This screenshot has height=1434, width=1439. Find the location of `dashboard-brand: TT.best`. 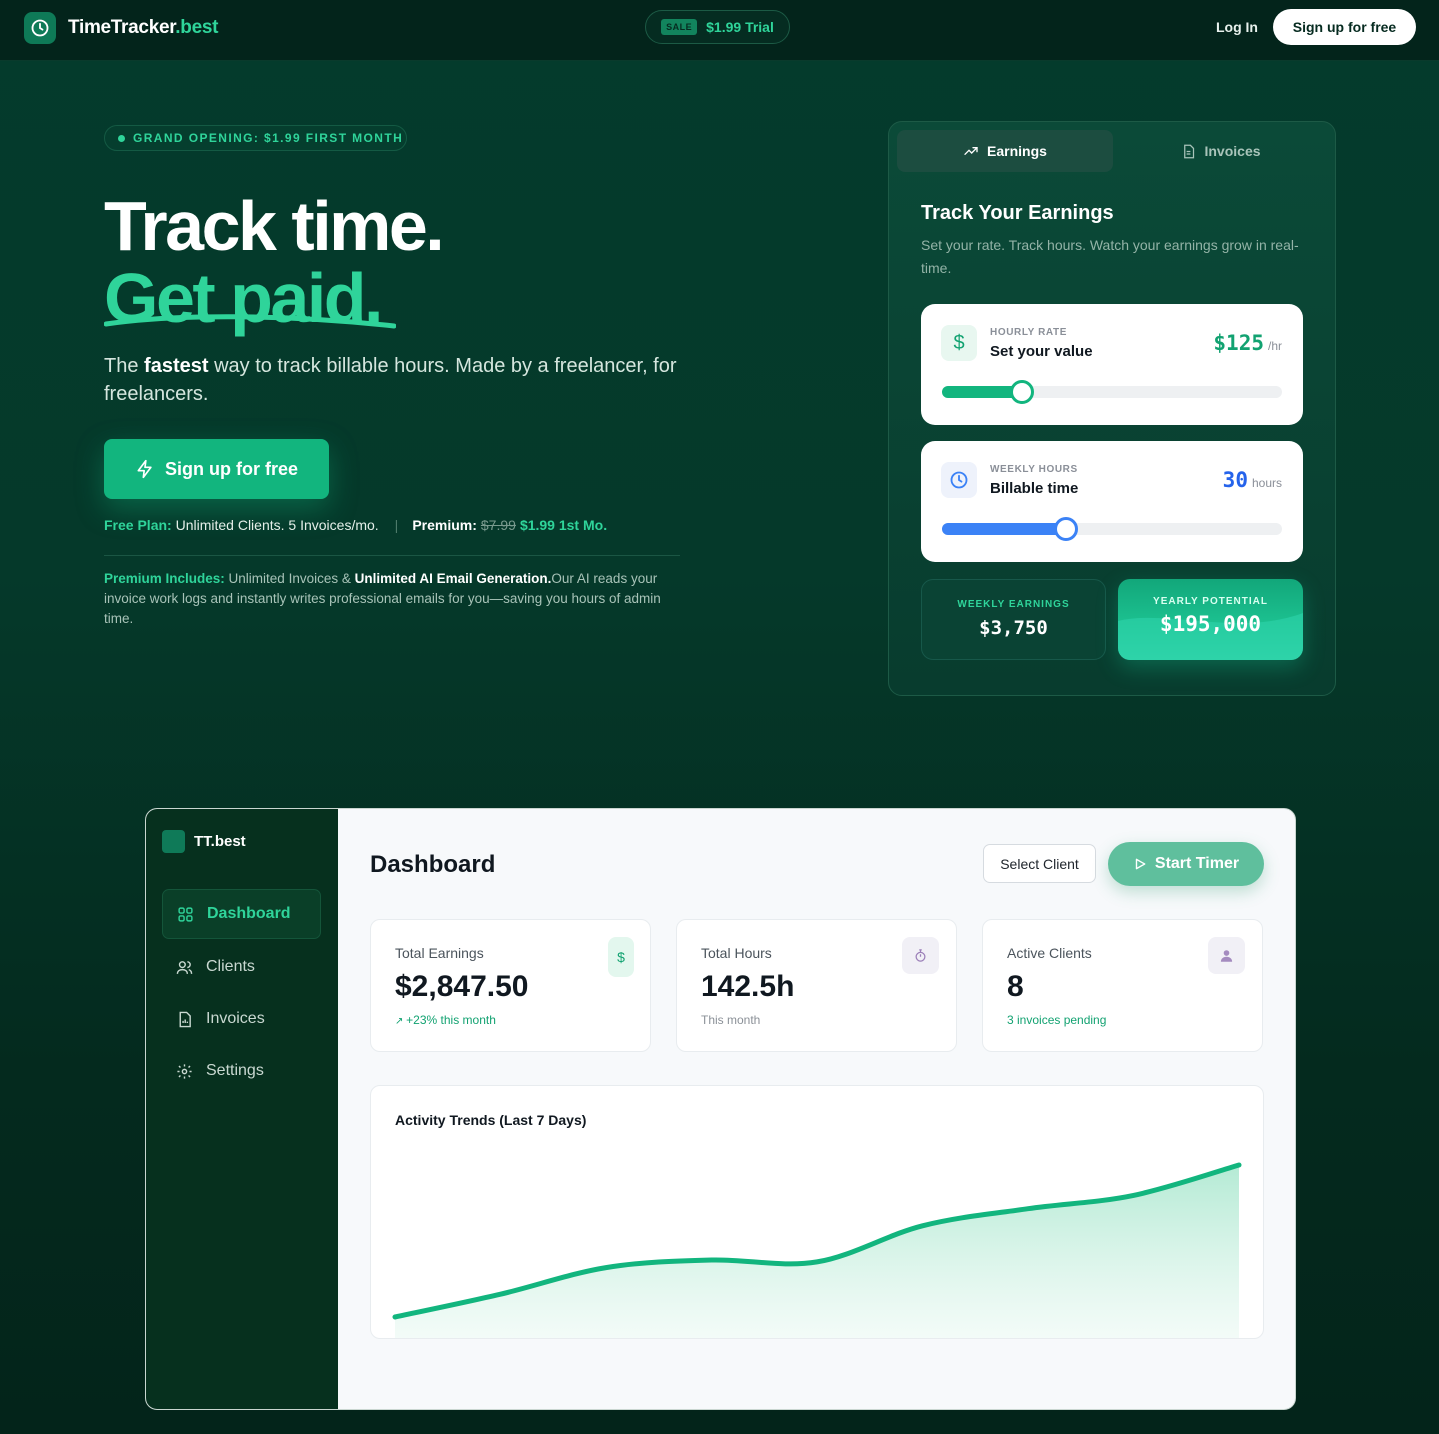

dashboard-brand: TT.best is located at coordinates (204, 841).